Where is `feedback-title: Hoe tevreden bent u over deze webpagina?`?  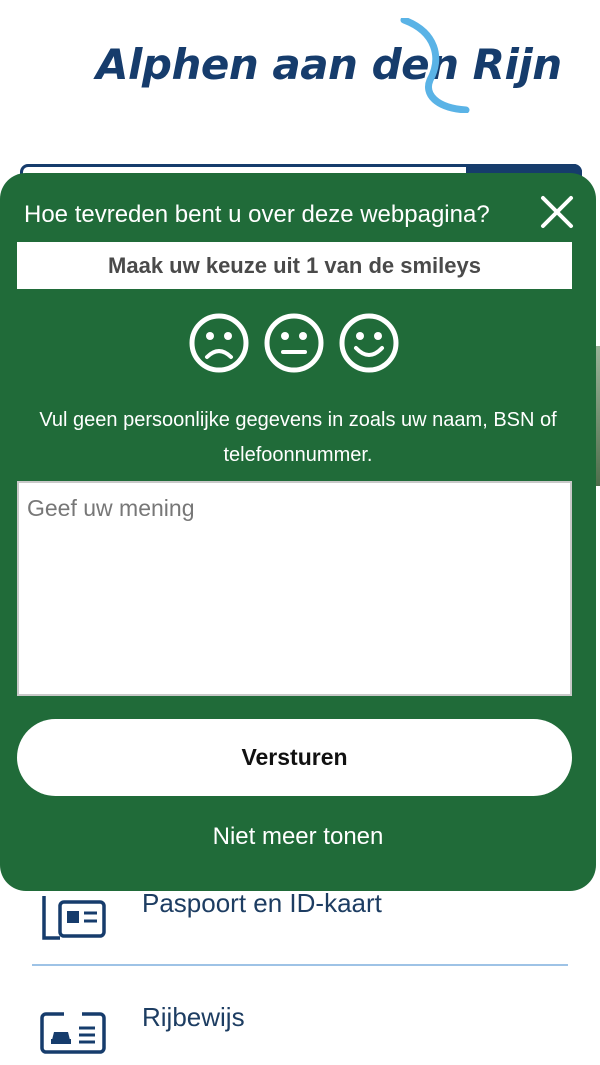
feedback-title: Hoe tevreden bent u over deze webpagina? is located at coordinates (257, 214).